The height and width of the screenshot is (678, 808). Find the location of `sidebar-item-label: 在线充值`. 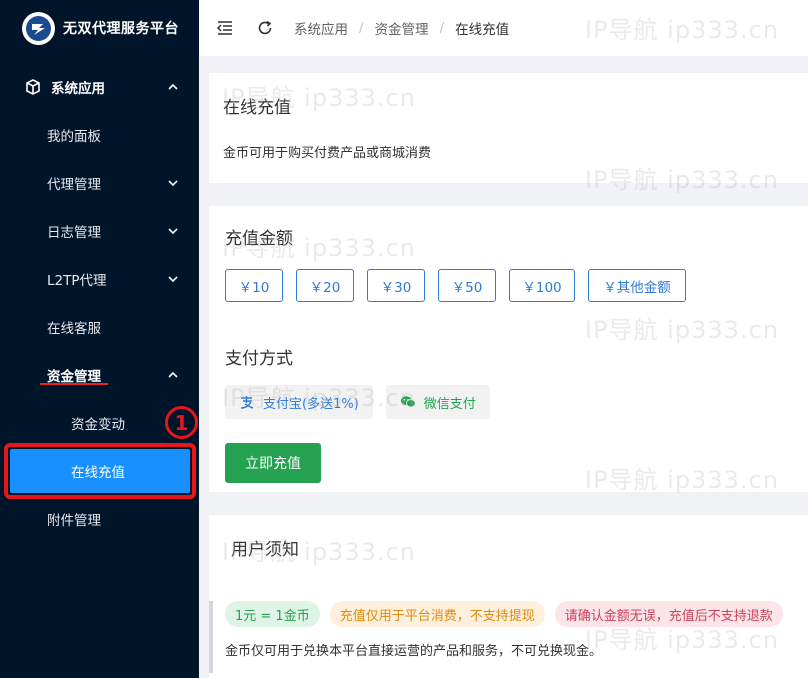

sidebar-item-label: 在线充值 is located at coordinates (98, 473).